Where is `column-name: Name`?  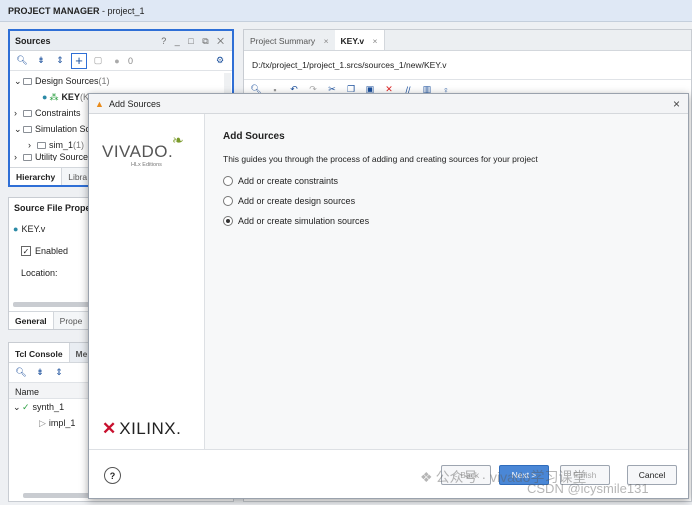 column-name: Name is located at coordinates (27, 392).